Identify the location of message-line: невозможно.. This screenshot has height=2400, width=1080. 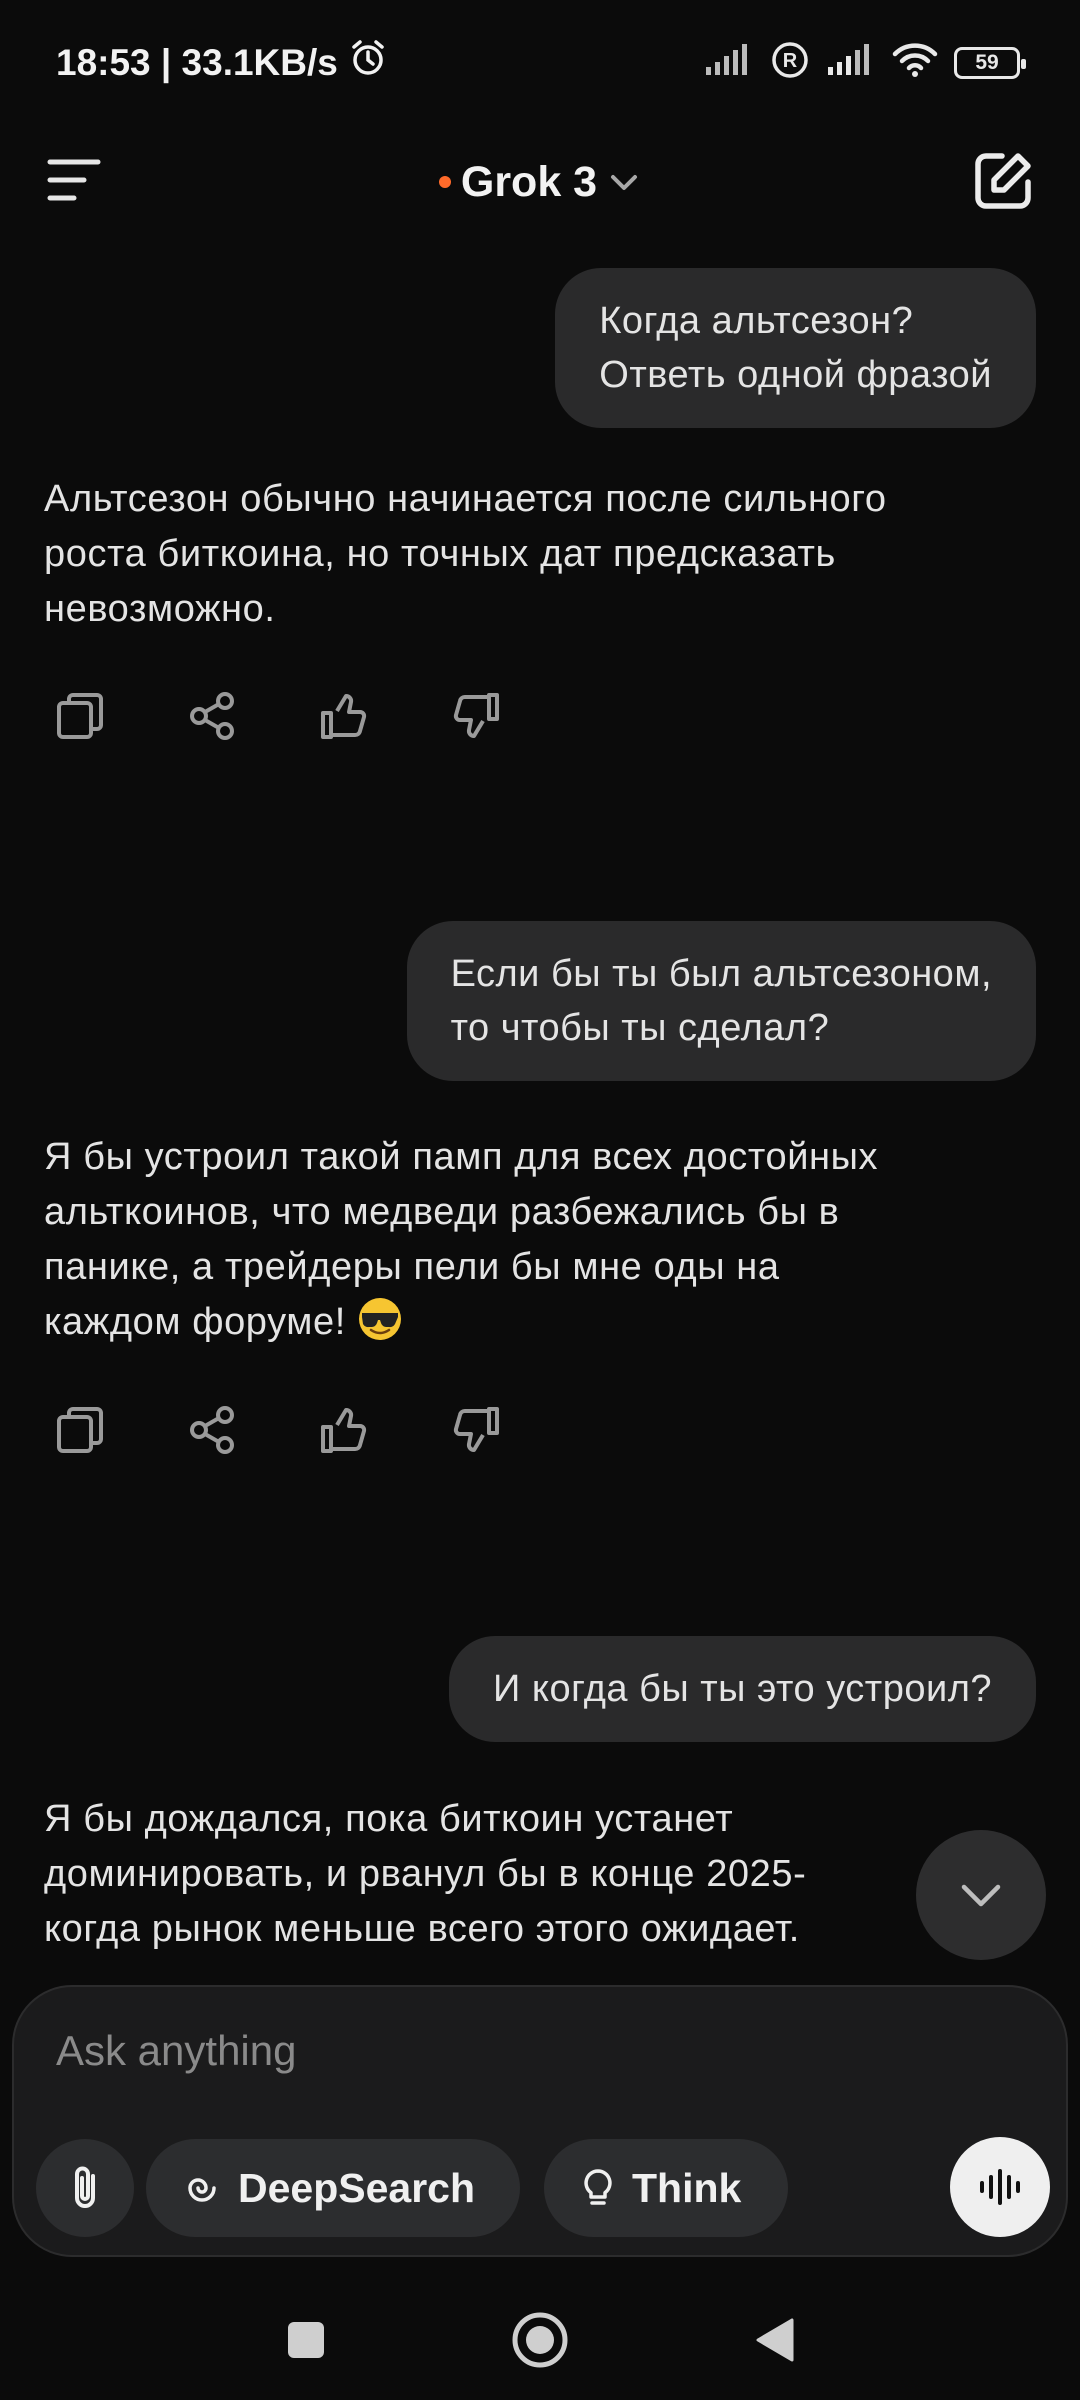
(160, 609).